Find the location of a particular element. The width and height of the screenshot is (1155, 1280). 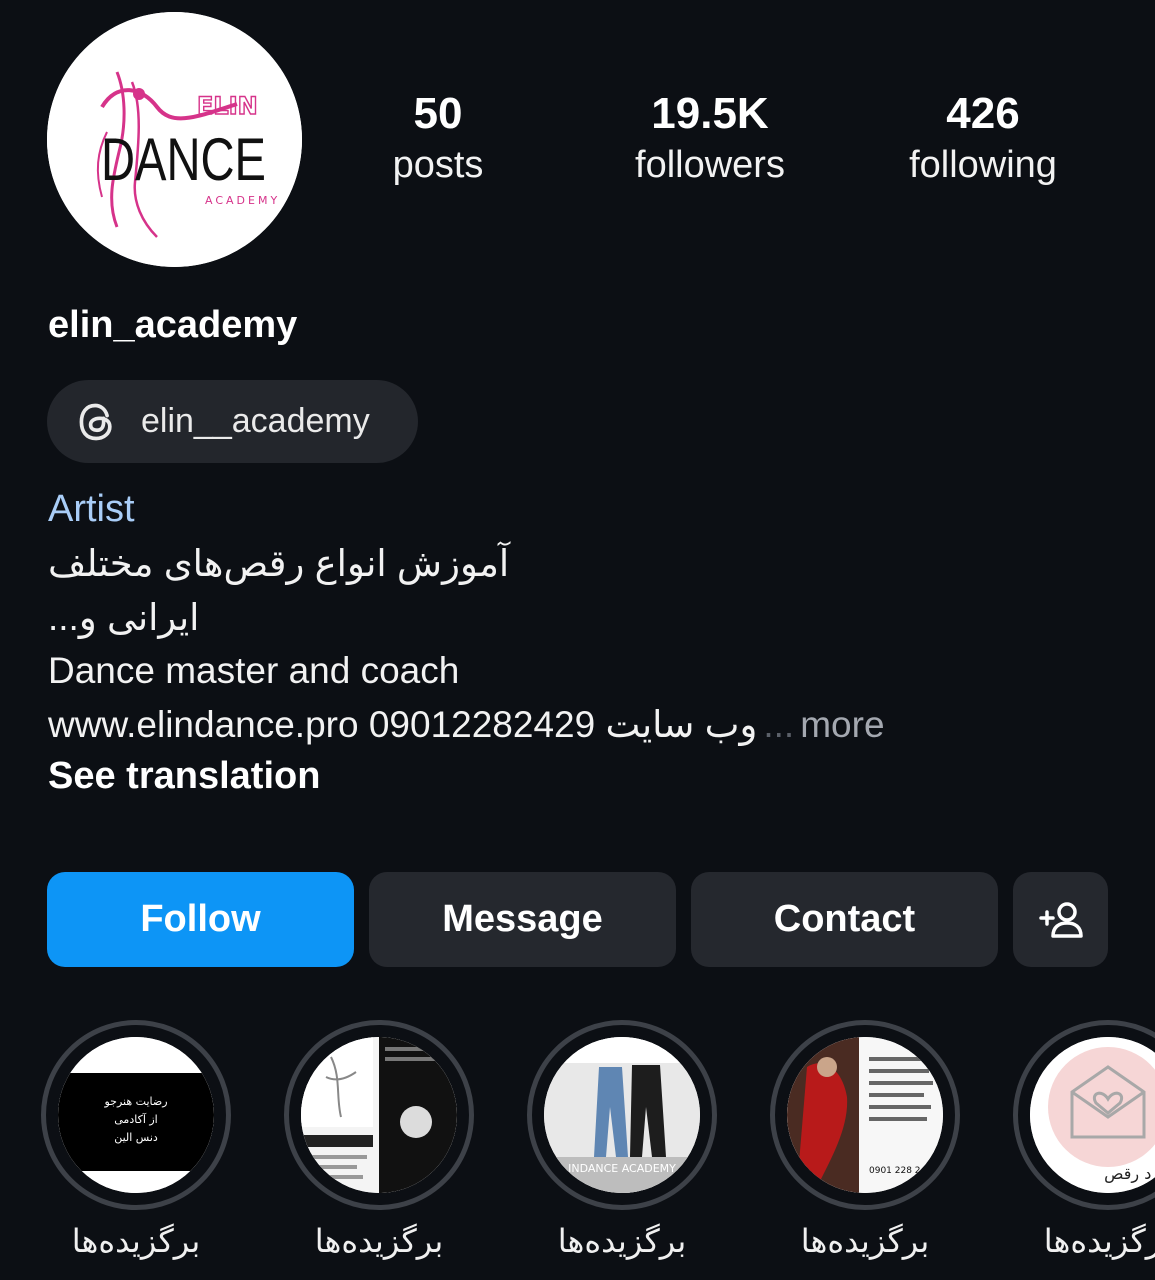

highlight-cover: 0901 228 2 is located at coordinates (865, 1115).